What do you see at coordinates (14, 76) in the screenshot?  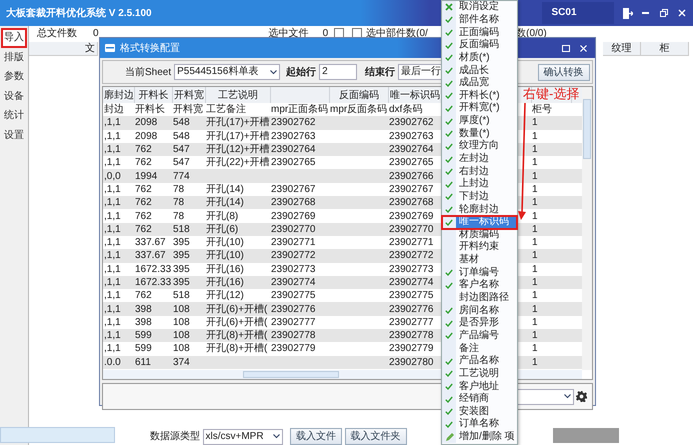 I see `sidebar-item: 参数` at bounding box center [14, 76].